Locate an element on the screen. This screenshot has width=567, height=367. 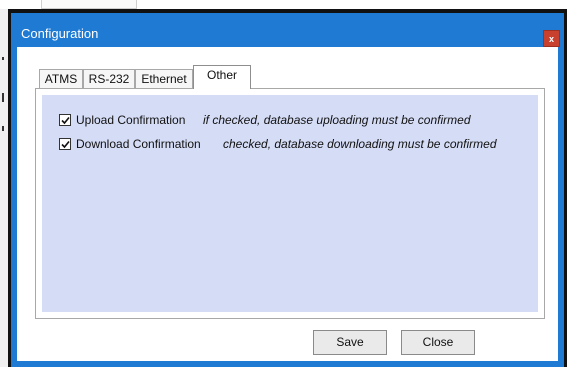
tab-other: Other is located at coordinates (222, 77).